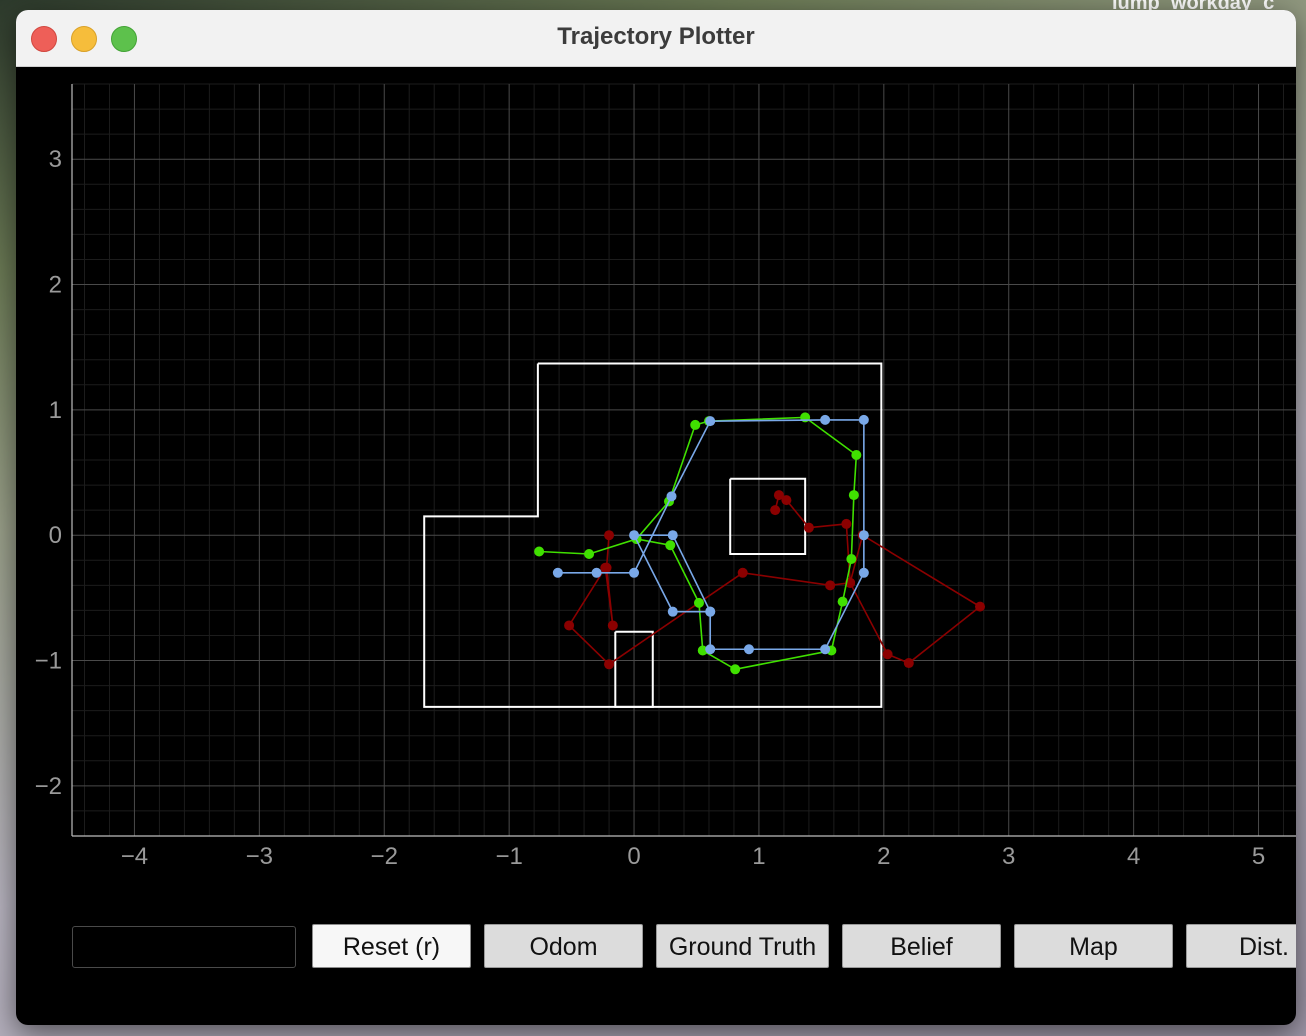  Describe the element at coordinates (1008, 856) in the screenshot. I see `x-tick-label: 3` at that location.